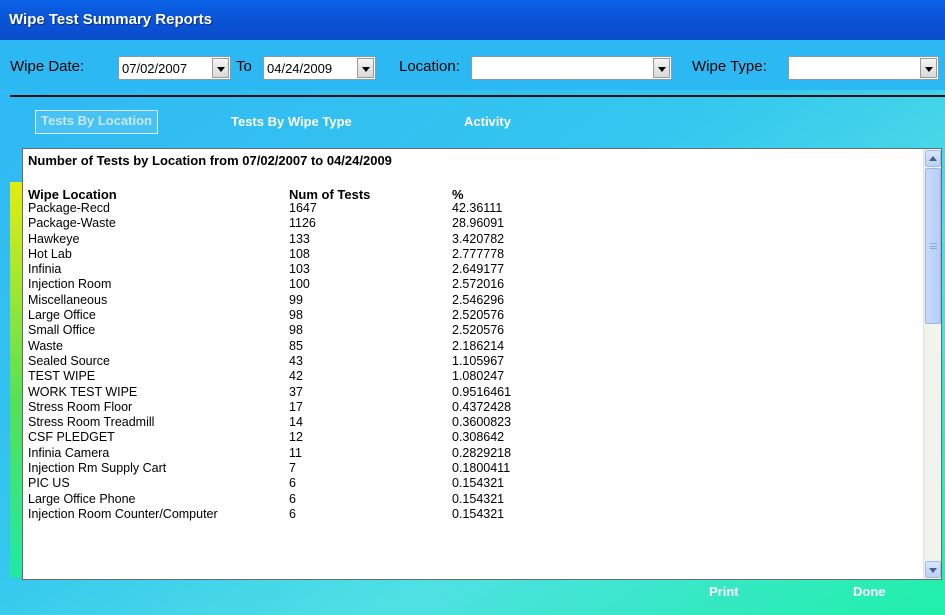 This screenshot has width=945, height=615. I want to click on cell-num-of-tests: 14, so click(296, 422).